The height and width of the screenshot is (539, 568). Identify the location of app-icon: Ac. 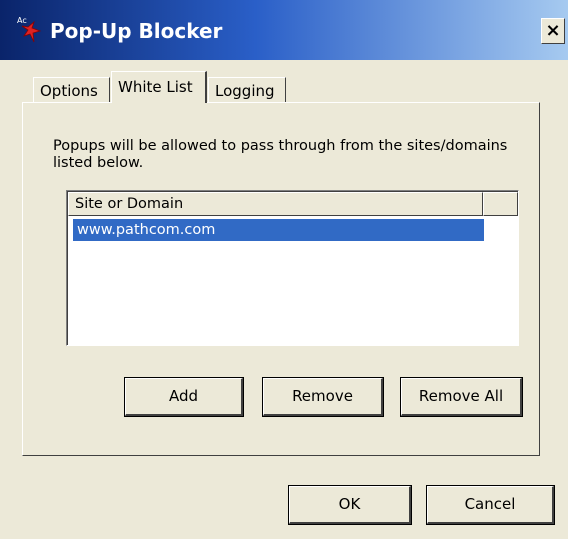
(29, 29).